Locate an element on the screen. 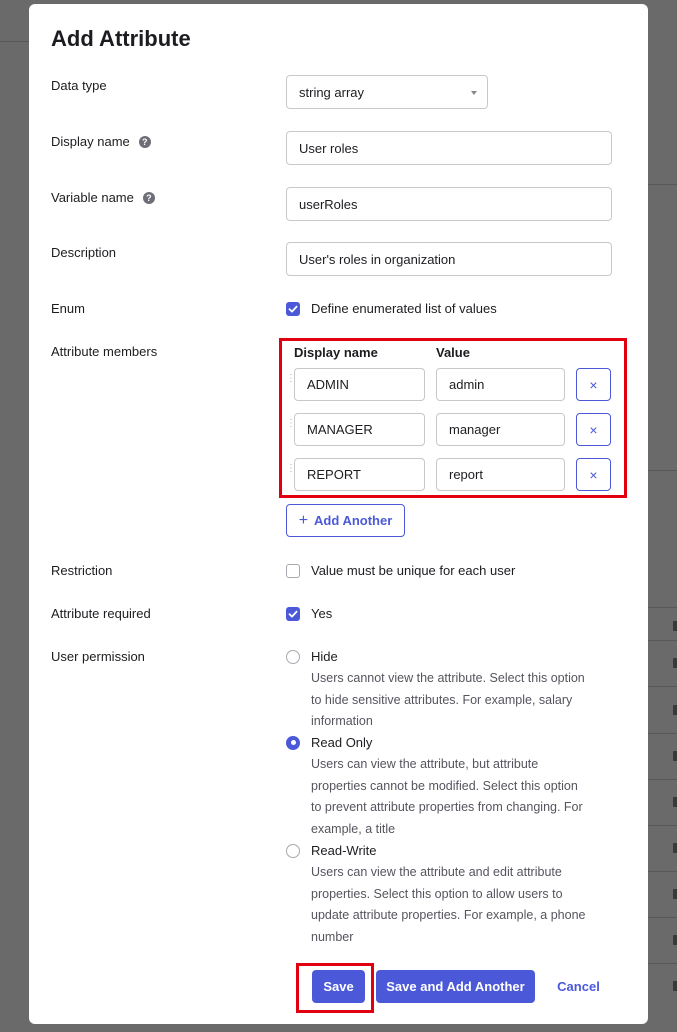 This screenshot has width=677, height=1032. member-display-name-input: ADMIN is located at coordinates (359, 384).